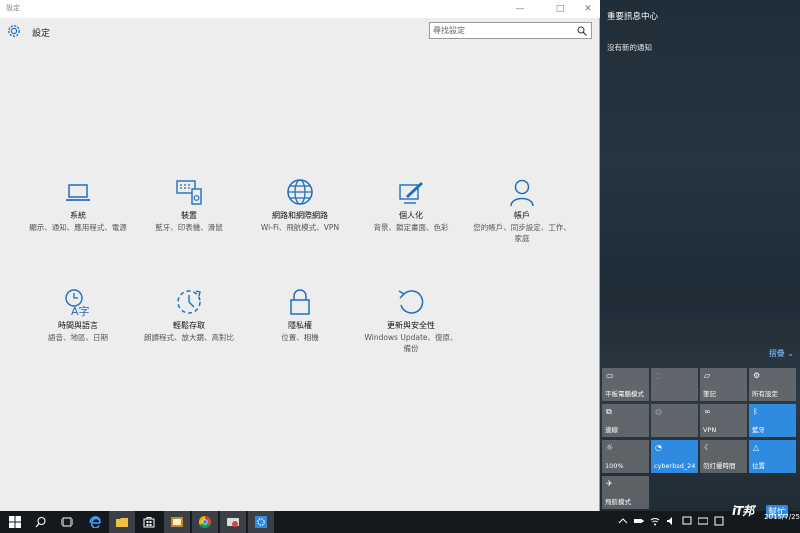 This screenshot has height=533, width=800. I want to click on bluetooth-icon: ᛒ, so click(755, 411).